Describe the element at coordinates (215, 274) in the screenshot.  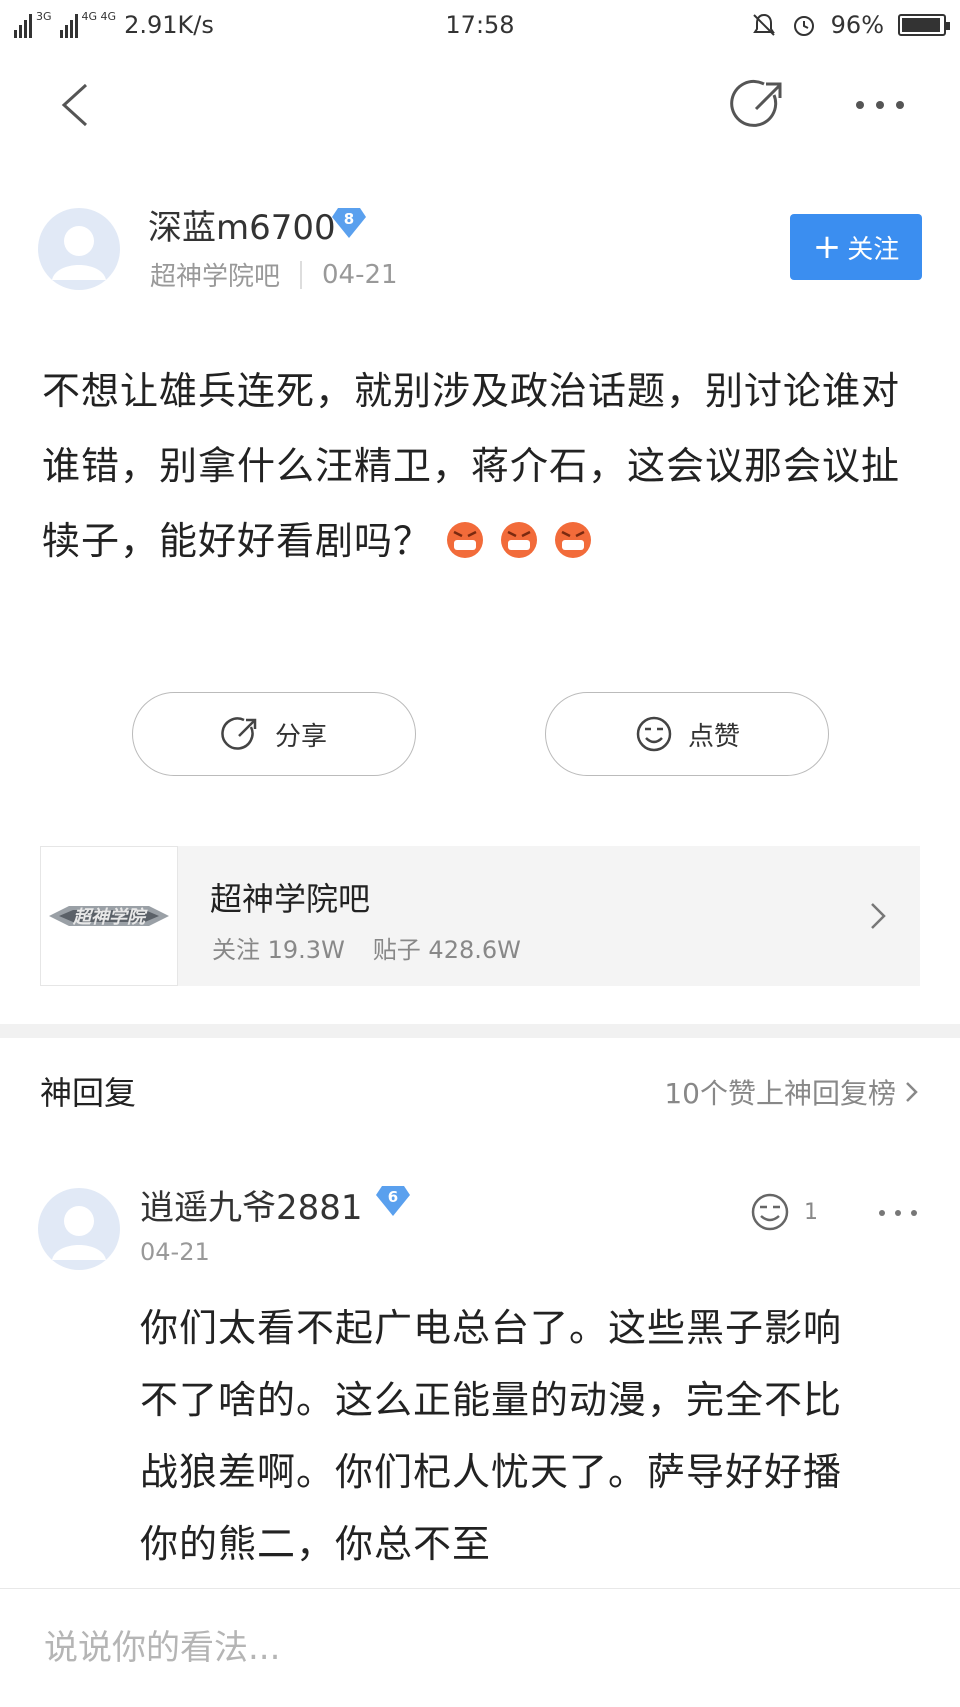
I see `post-forum: 超神学院吧` at that location.